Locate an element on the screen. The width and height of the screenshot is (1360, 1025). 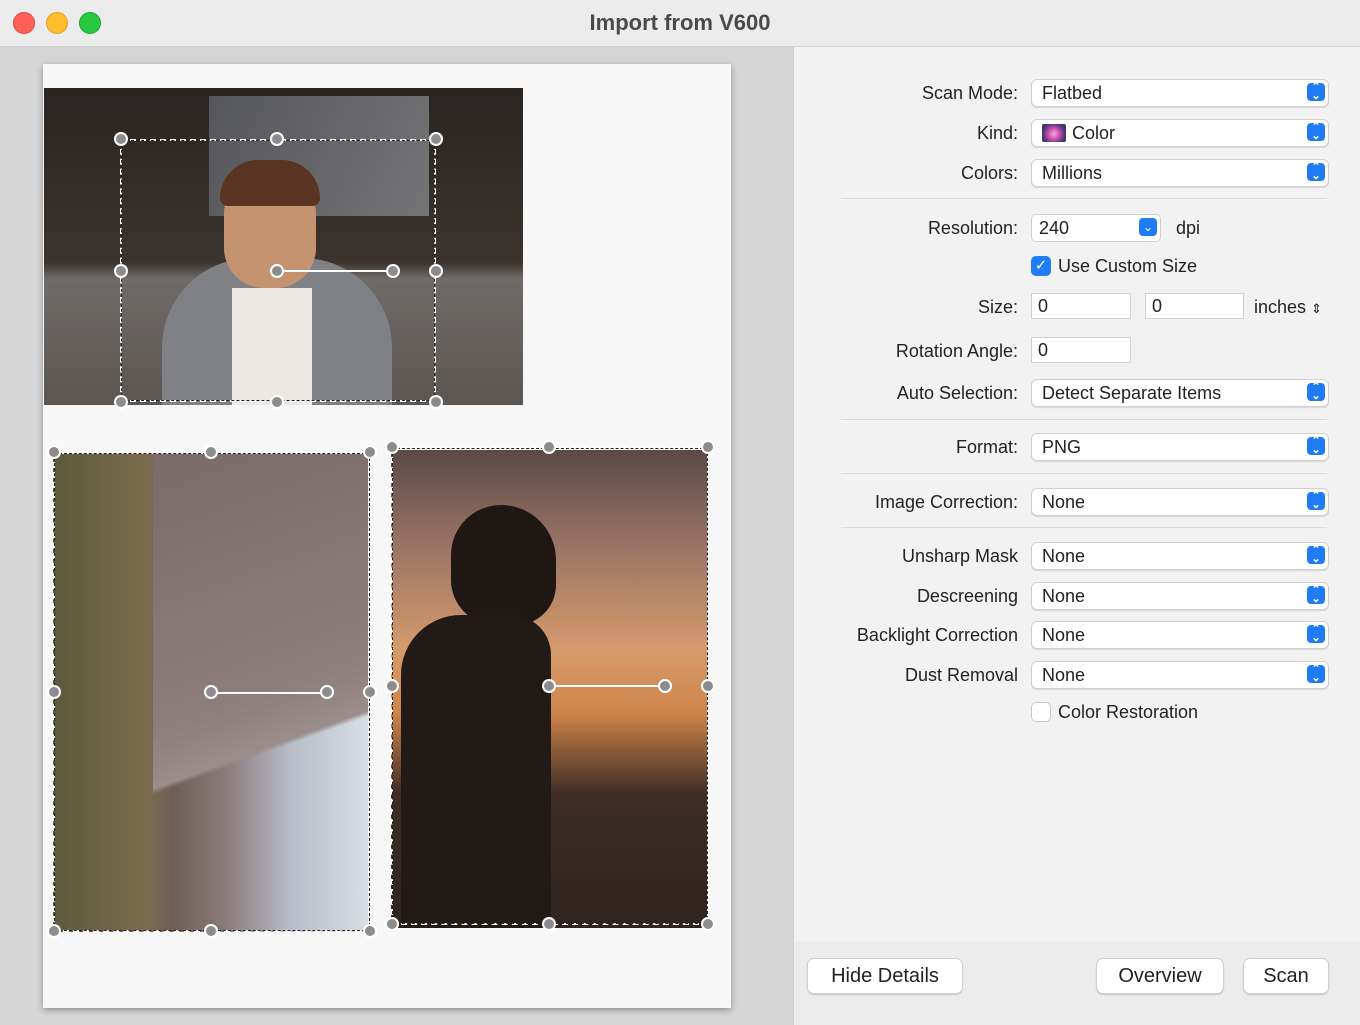
unsharp-mask-label: Unsharp Mask is located at coordinates (959, 556).